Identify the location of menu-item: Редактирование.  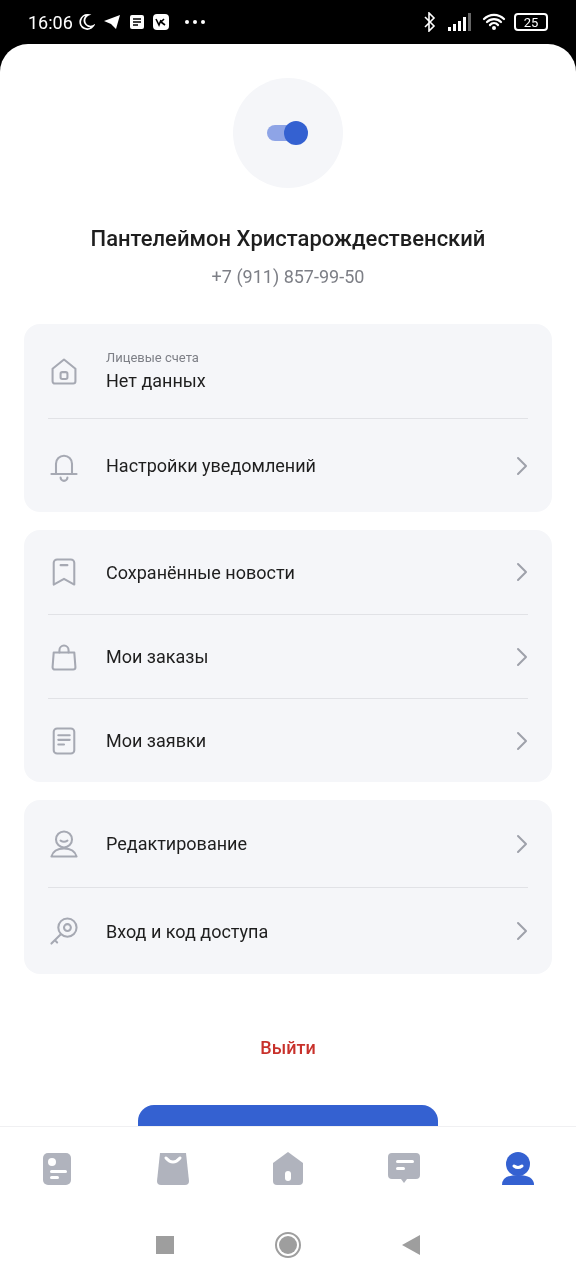
(288, 843).